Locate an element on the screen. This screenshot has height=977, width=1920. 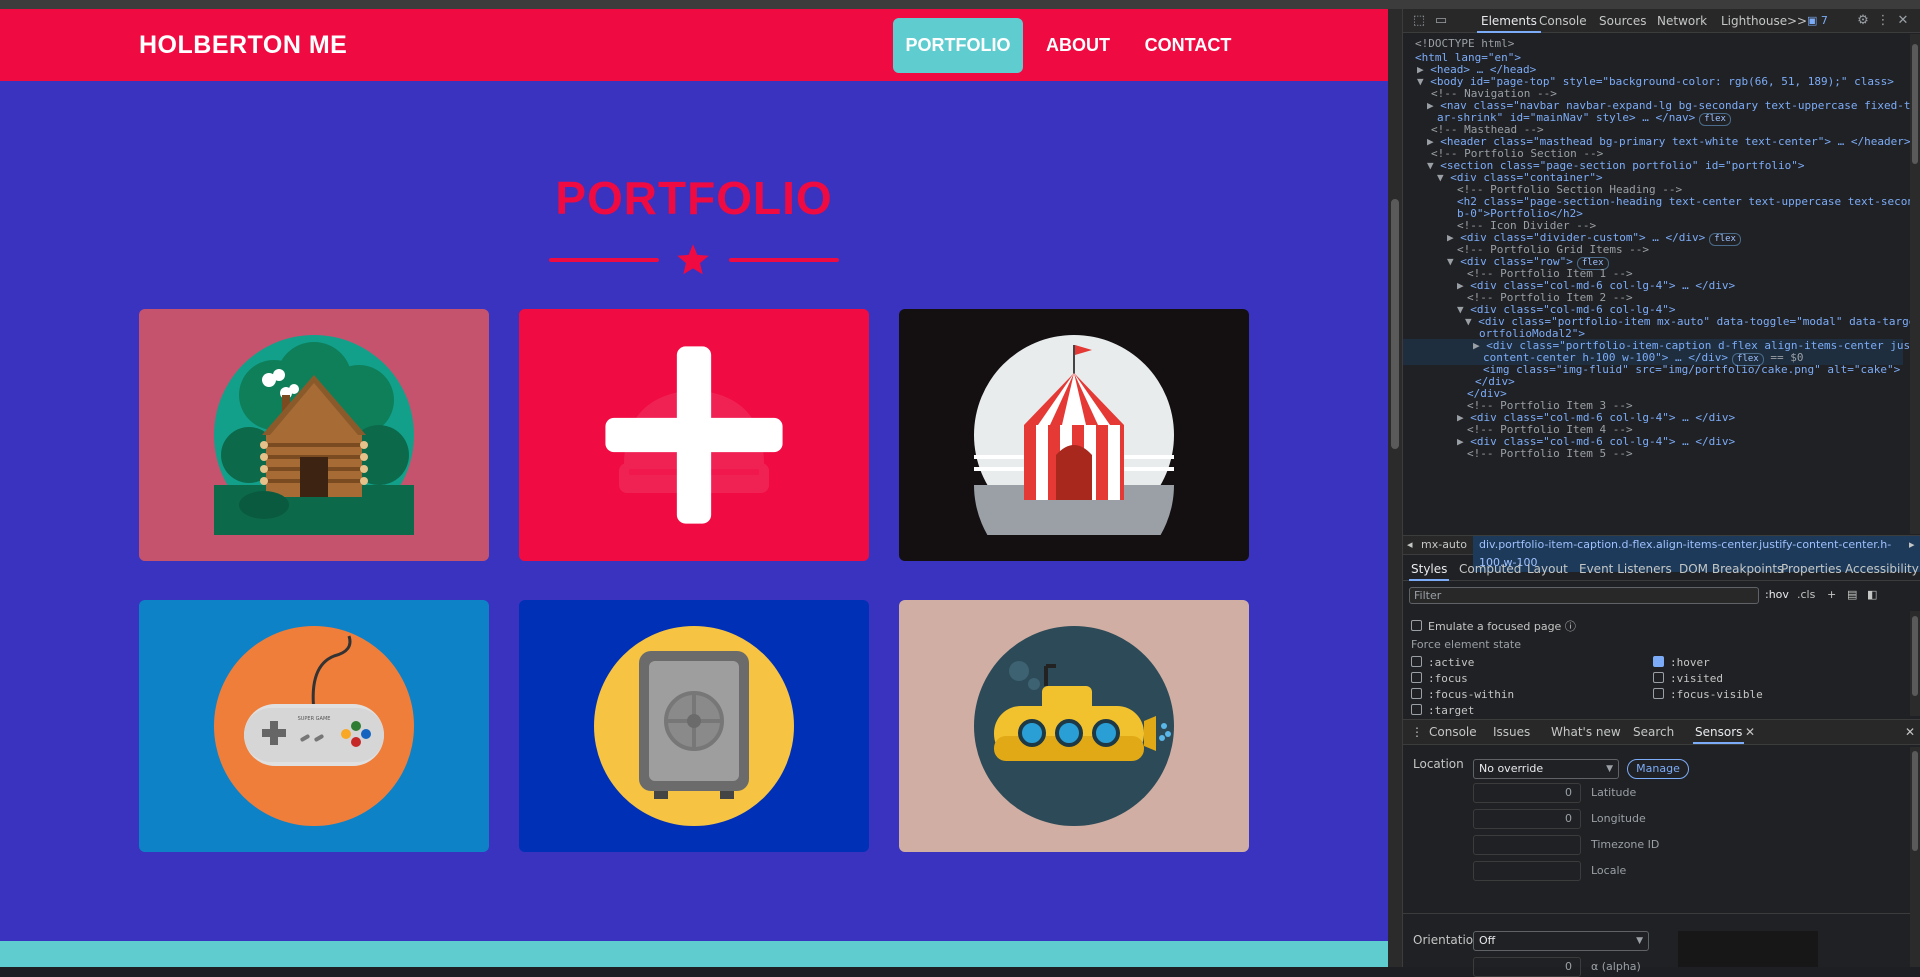
portfolio-item-cake is located at coordinates (694, 435).